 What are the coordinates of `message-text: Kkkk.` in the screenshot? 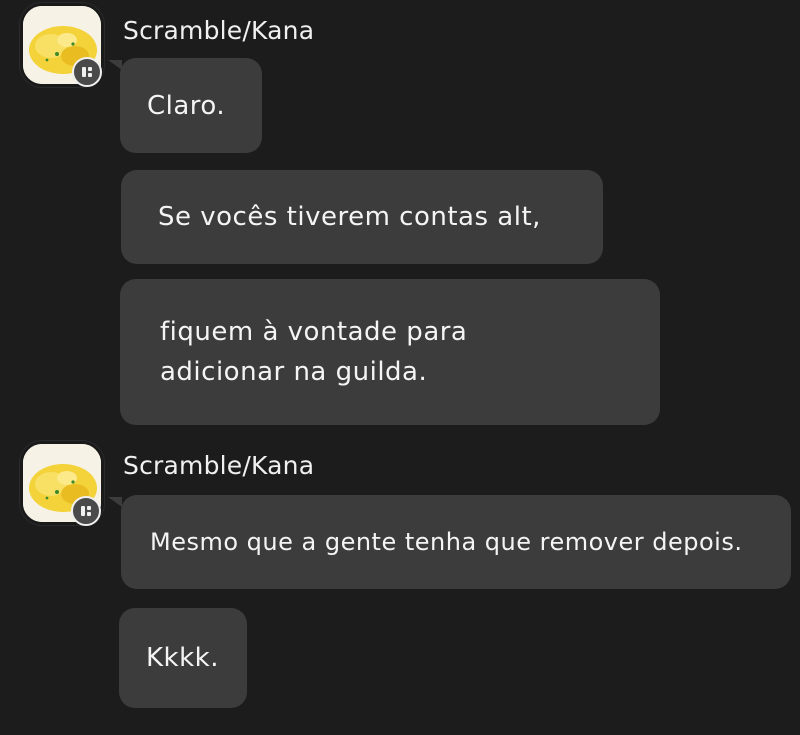 It's located at (182, 658).